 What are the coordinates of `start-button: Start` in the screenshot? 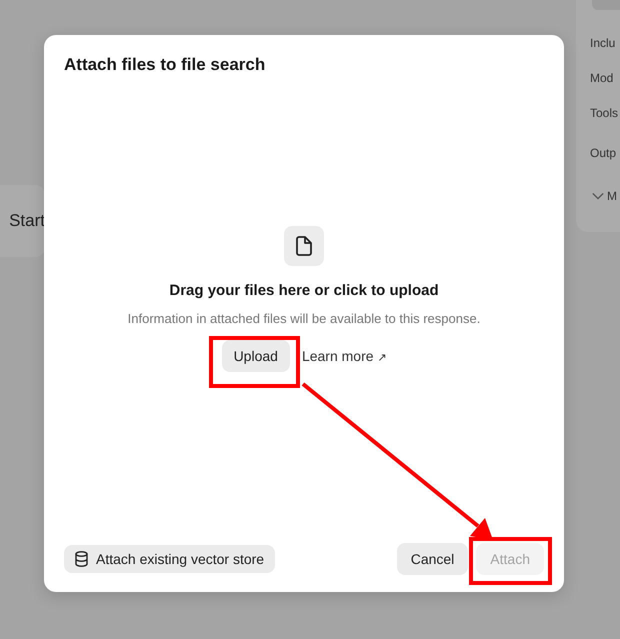 It's located at (22, 221).